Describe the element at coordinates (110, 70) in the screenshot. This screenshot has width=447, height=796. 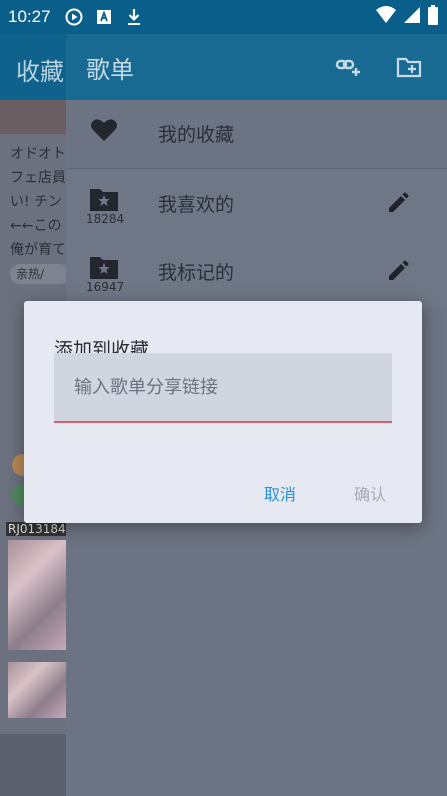
I see `drawer-title: 歌单` at that location.